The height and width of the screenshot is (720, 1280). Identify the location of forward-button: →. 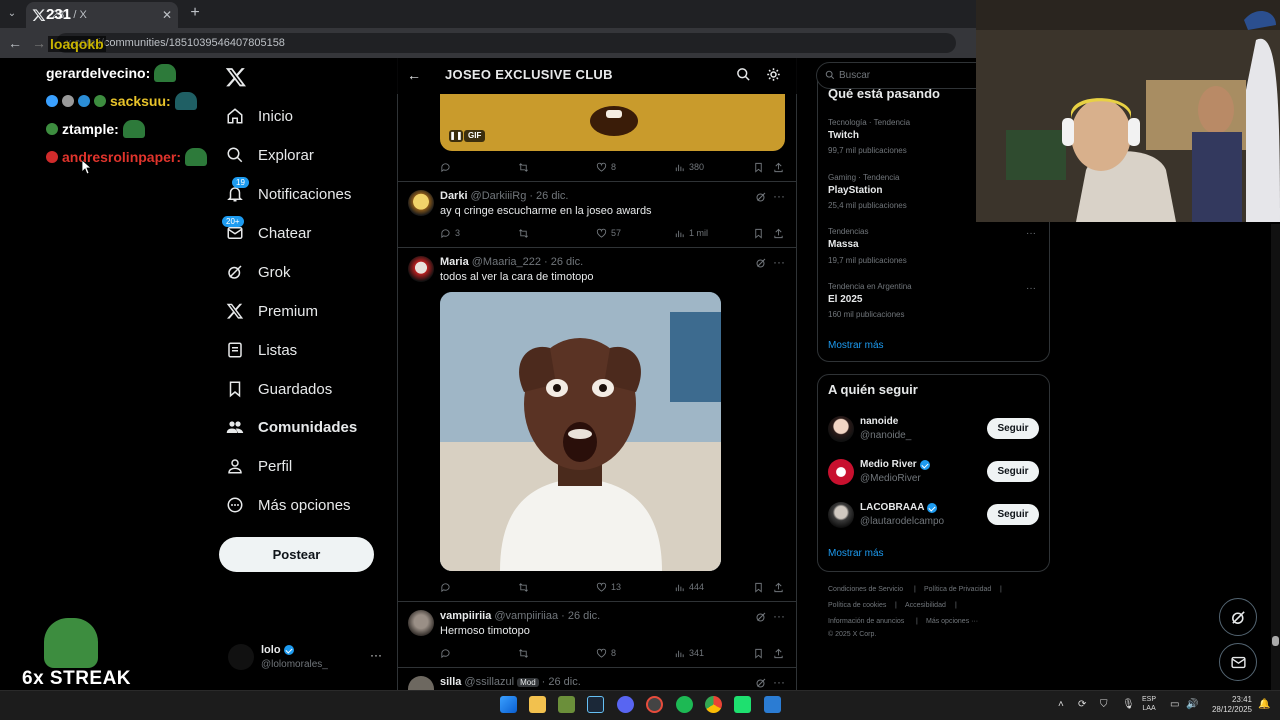
(39, 43).